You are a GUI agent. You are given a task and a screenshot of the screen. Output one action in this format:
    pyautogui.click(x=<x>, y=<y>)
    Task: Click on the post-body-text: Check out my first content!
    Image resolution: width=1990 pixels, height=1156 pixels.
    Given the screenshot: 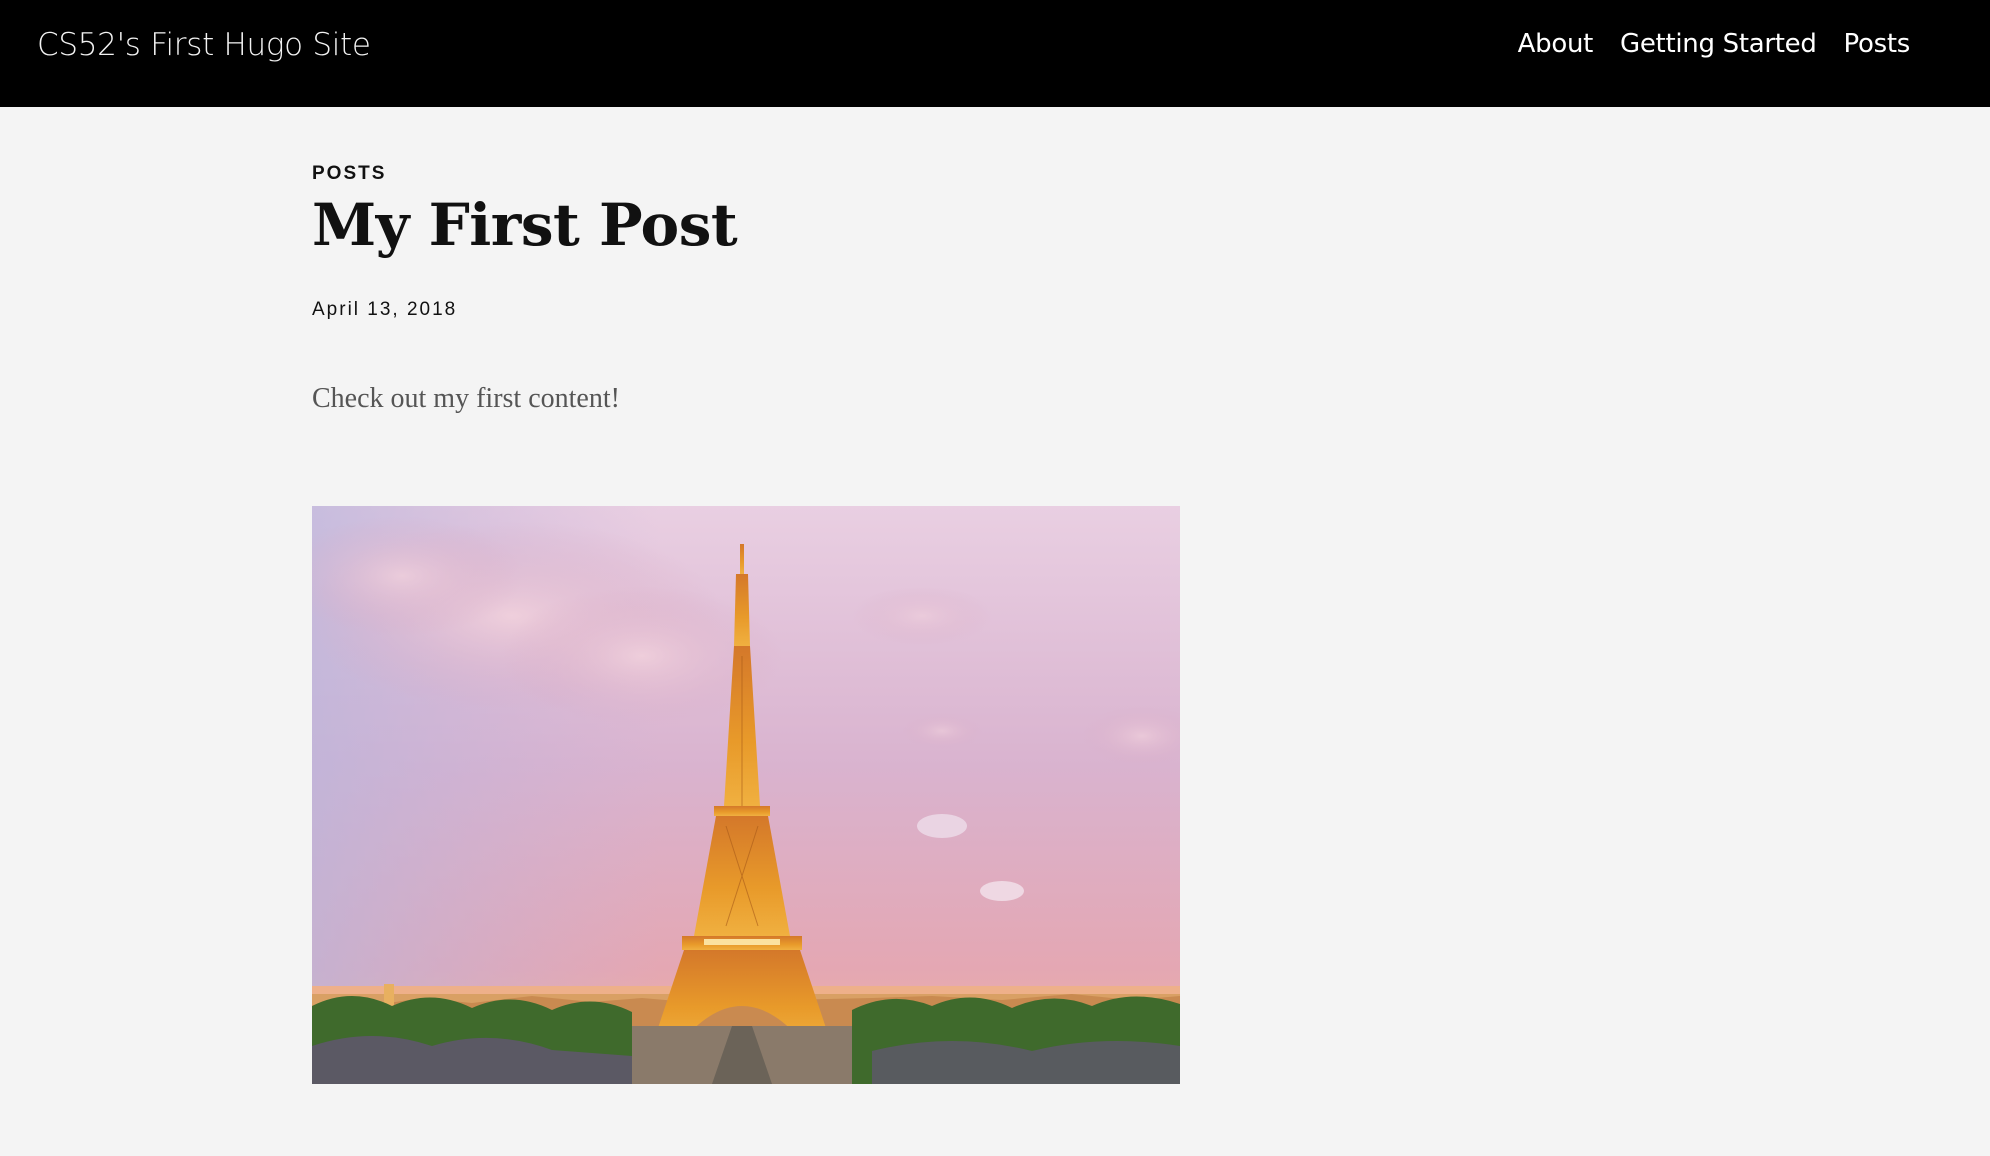 What is the action you would take?
    pyautogui.click(x=466, y=398)
    